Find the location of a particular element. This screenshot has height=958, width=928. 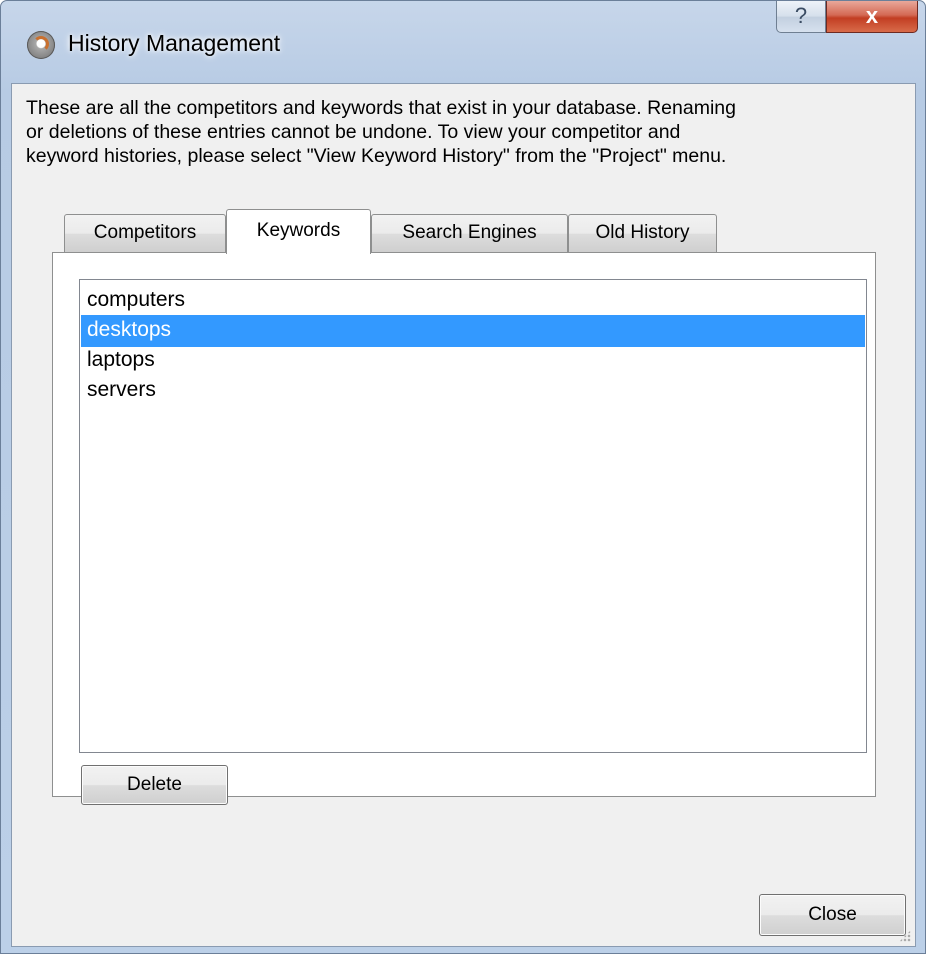

close-button: Close is located at coordinates (832, 915).